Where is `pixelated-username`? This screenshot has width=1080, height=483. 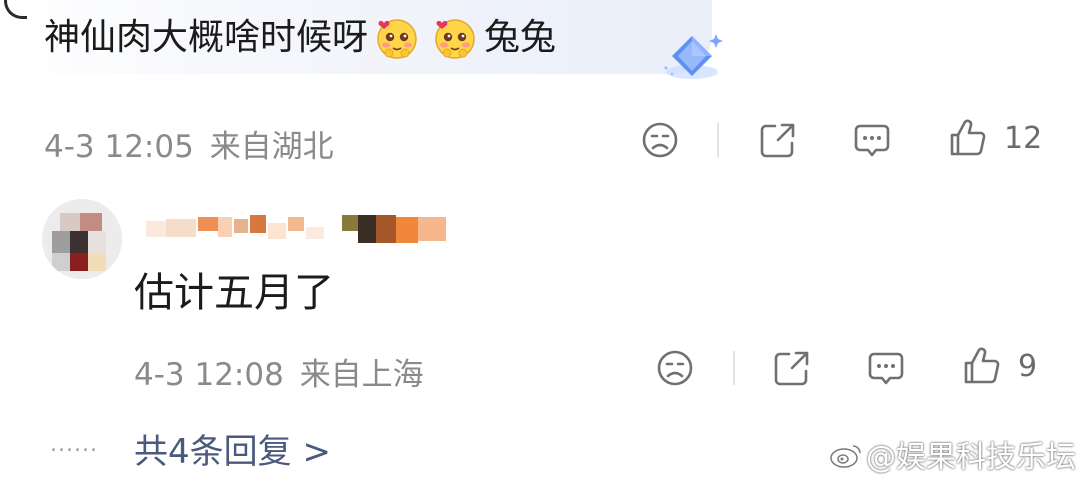
pixelated-username is located at coordinates (296, 229).